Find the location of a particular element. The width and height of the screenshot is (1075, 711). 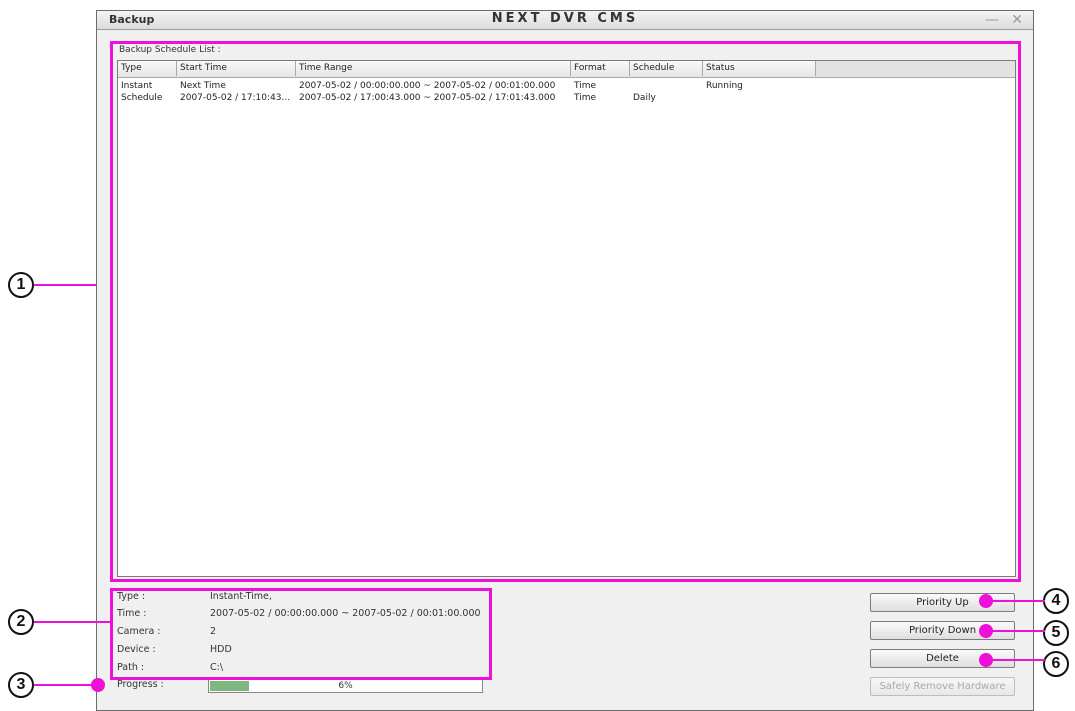

callout-2-line is located at coordinates (73, 622).